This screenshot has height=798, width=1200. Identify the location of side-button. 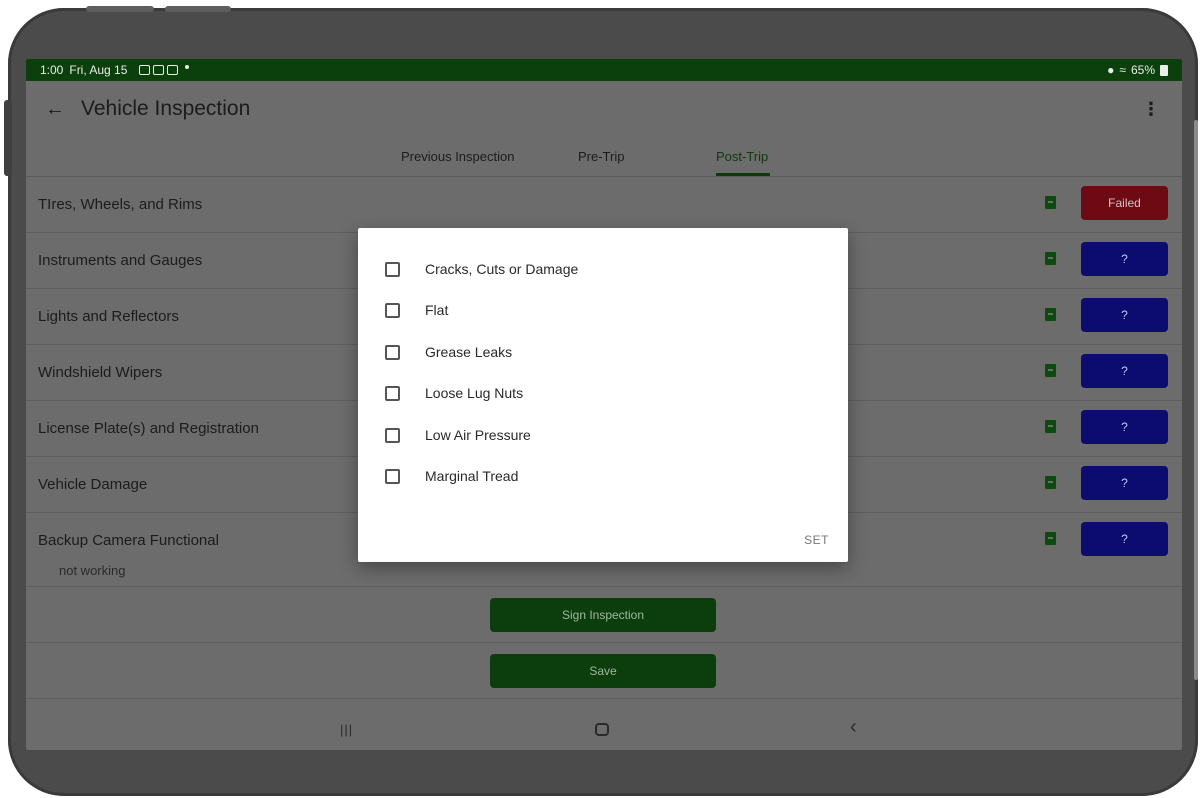
(8, 138).